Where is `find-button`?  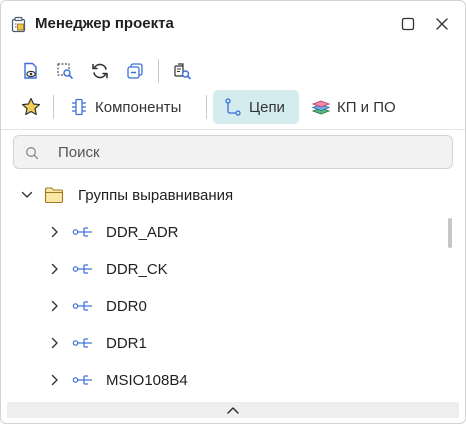 find-button is located at coordinates (182, 71).